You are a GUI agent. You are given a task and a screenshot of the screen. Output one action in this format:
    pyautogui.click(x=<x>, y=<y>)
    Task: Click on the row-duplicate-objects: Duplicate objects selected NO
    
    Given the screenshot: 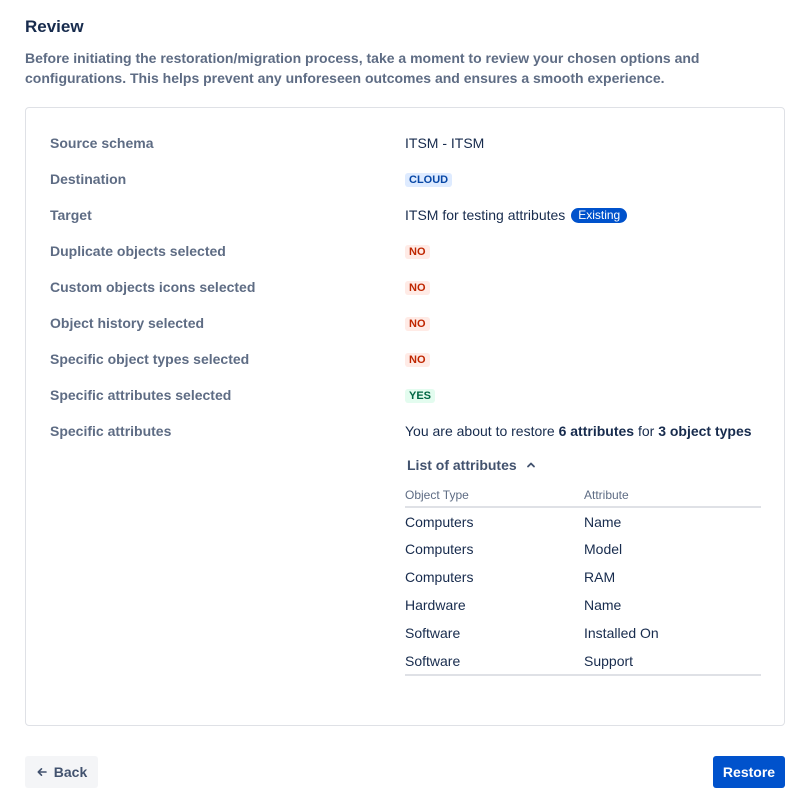 What is the action you would take?
    pyautogui.click(x=405, y=251)
    